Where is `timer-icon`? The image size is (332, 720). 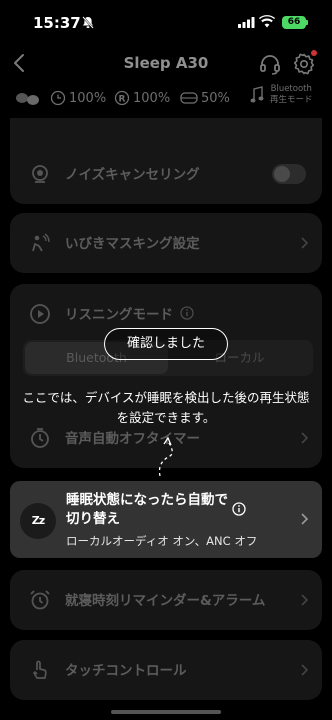 timer-icon is located at coordinates (40, 438).